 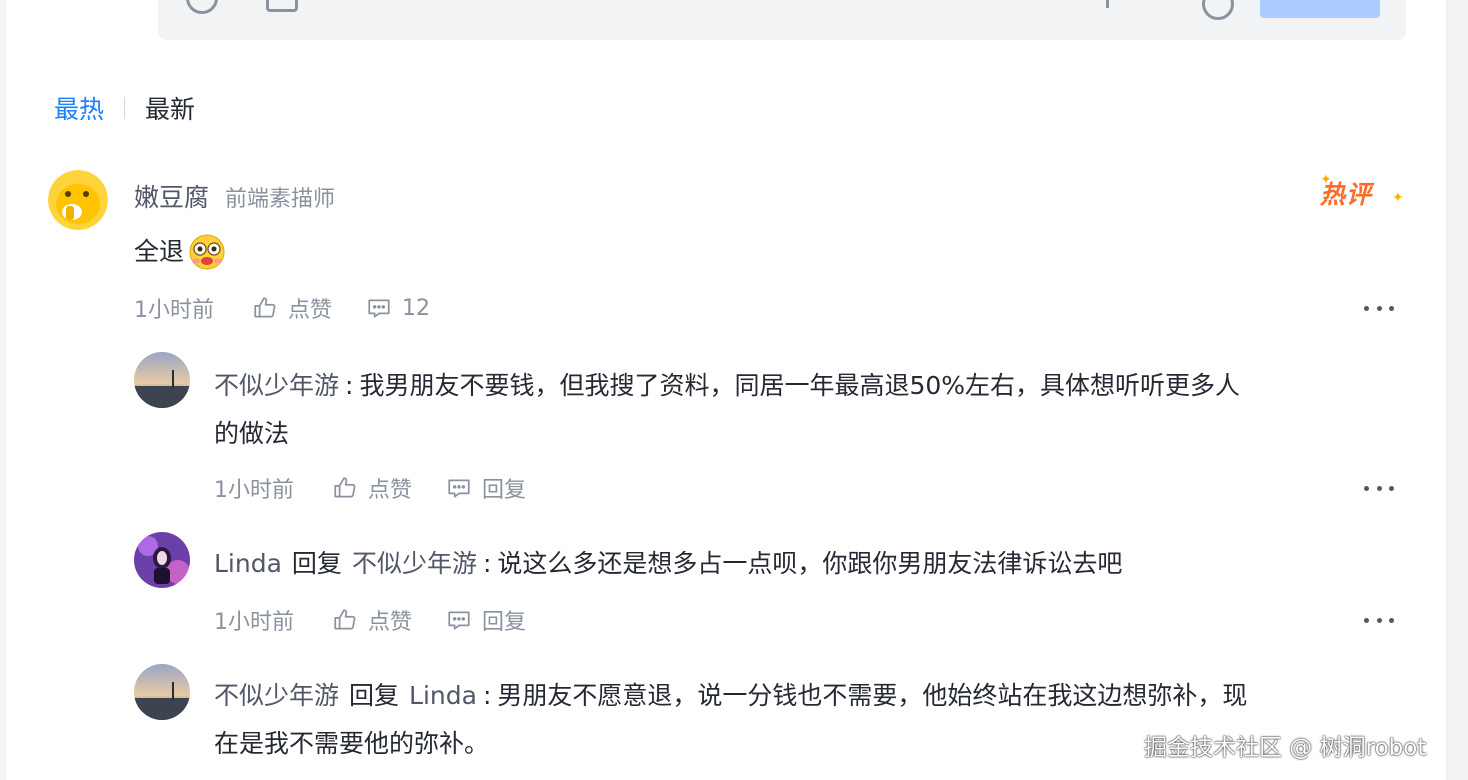 I want to click on comment-editor, so click(x=782, y=20).